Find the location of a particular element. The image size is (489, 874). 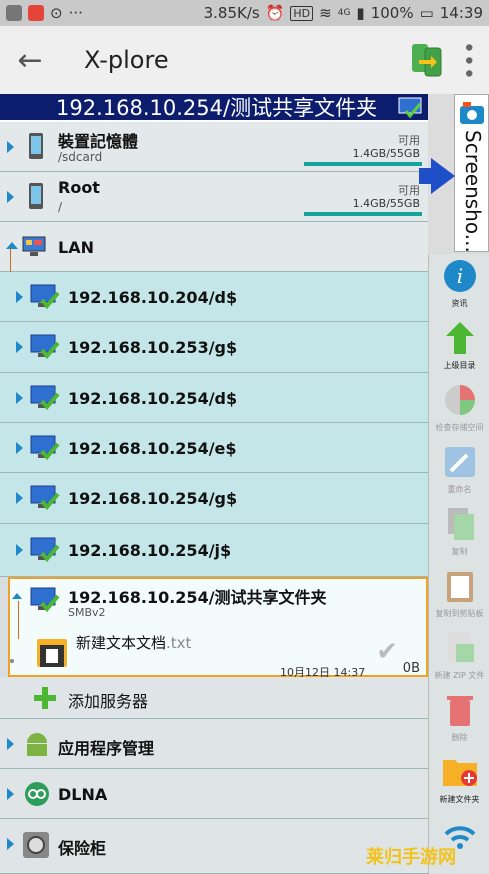

vault-label: 保险柜 is located at coordinates (82, 848).